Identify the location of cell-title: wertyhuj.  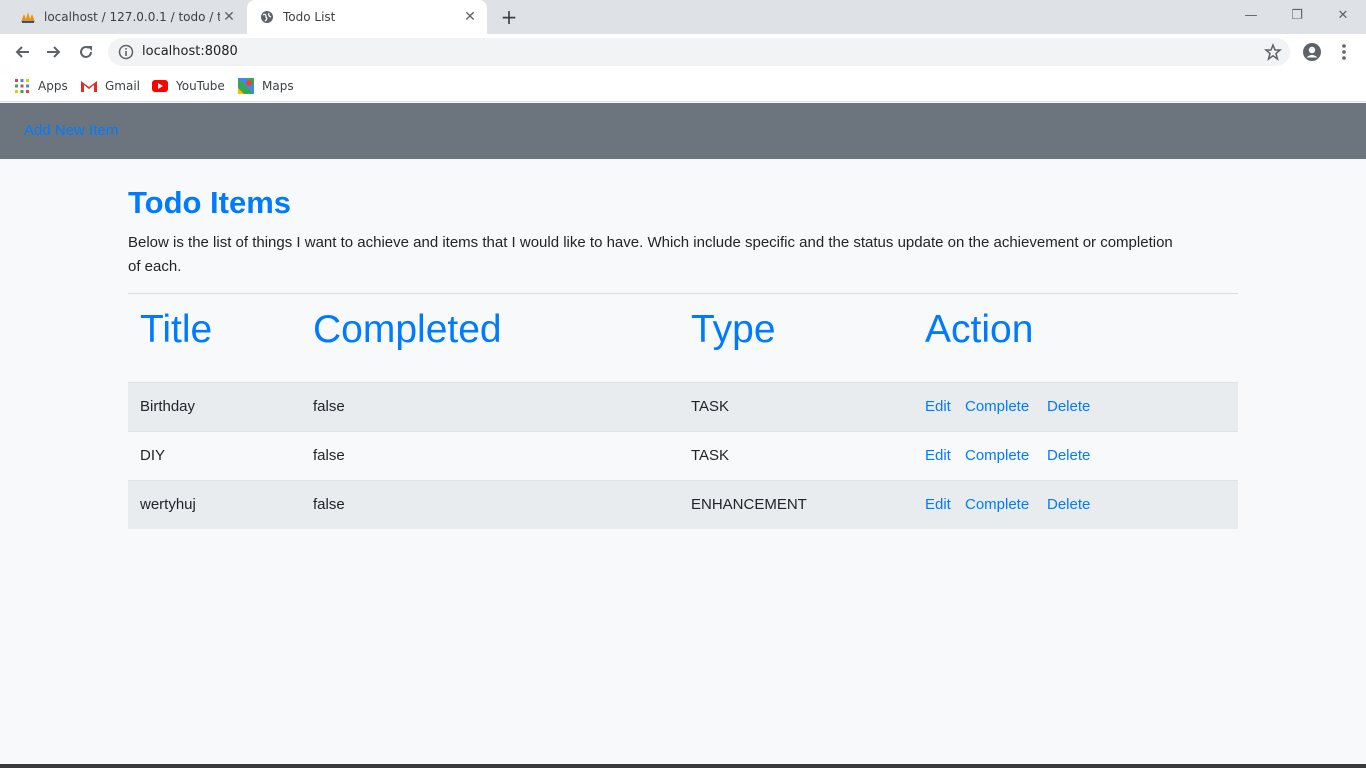
(168, 504).